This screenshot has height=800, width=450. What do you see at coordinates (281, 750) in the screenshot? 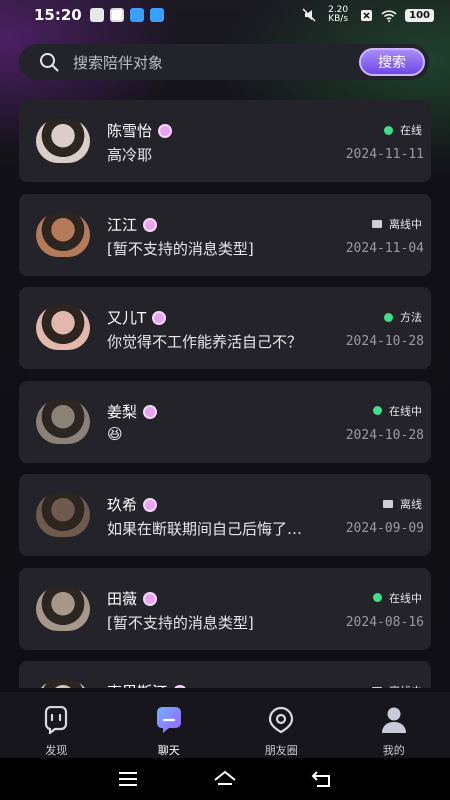
I see `nav-label: 朋友圈` at bounding box center [281, 750].